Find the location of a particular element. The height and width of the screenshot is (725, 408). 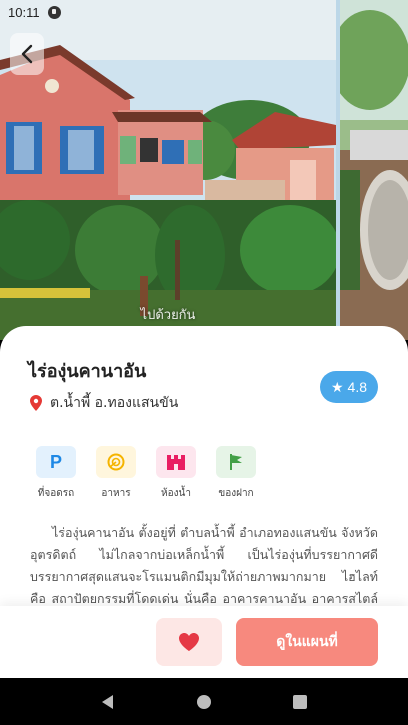

amenities-list: P ที่จอดรถ อาหาร ห้องน้ำ ของฝาก is located at coordinates (146, 473).